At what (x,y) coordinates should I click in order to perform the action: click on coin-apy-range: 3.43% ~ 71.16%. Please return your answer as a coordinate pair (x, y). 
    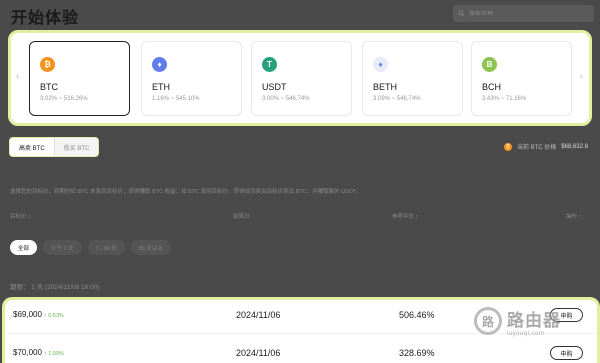
    Looking at the image, I should click on (504, 99).